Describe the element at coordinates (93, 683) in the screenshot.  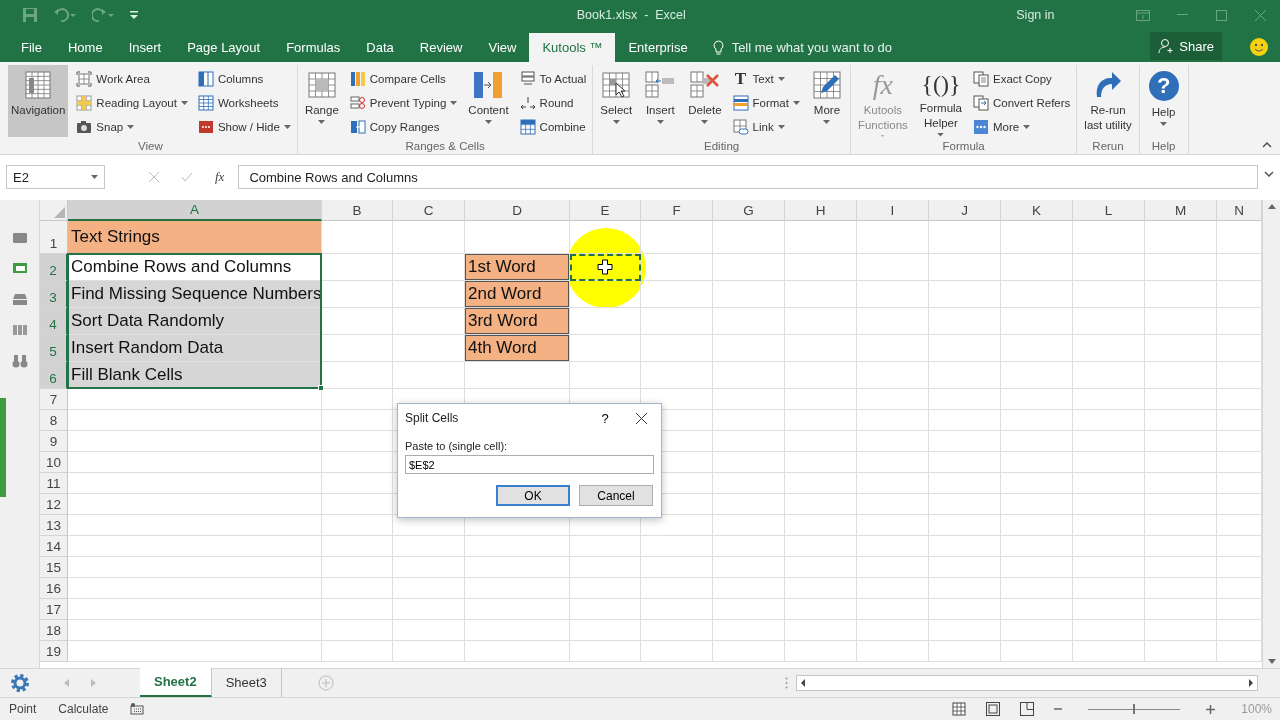
I see `right-arrow-icon` at that location.